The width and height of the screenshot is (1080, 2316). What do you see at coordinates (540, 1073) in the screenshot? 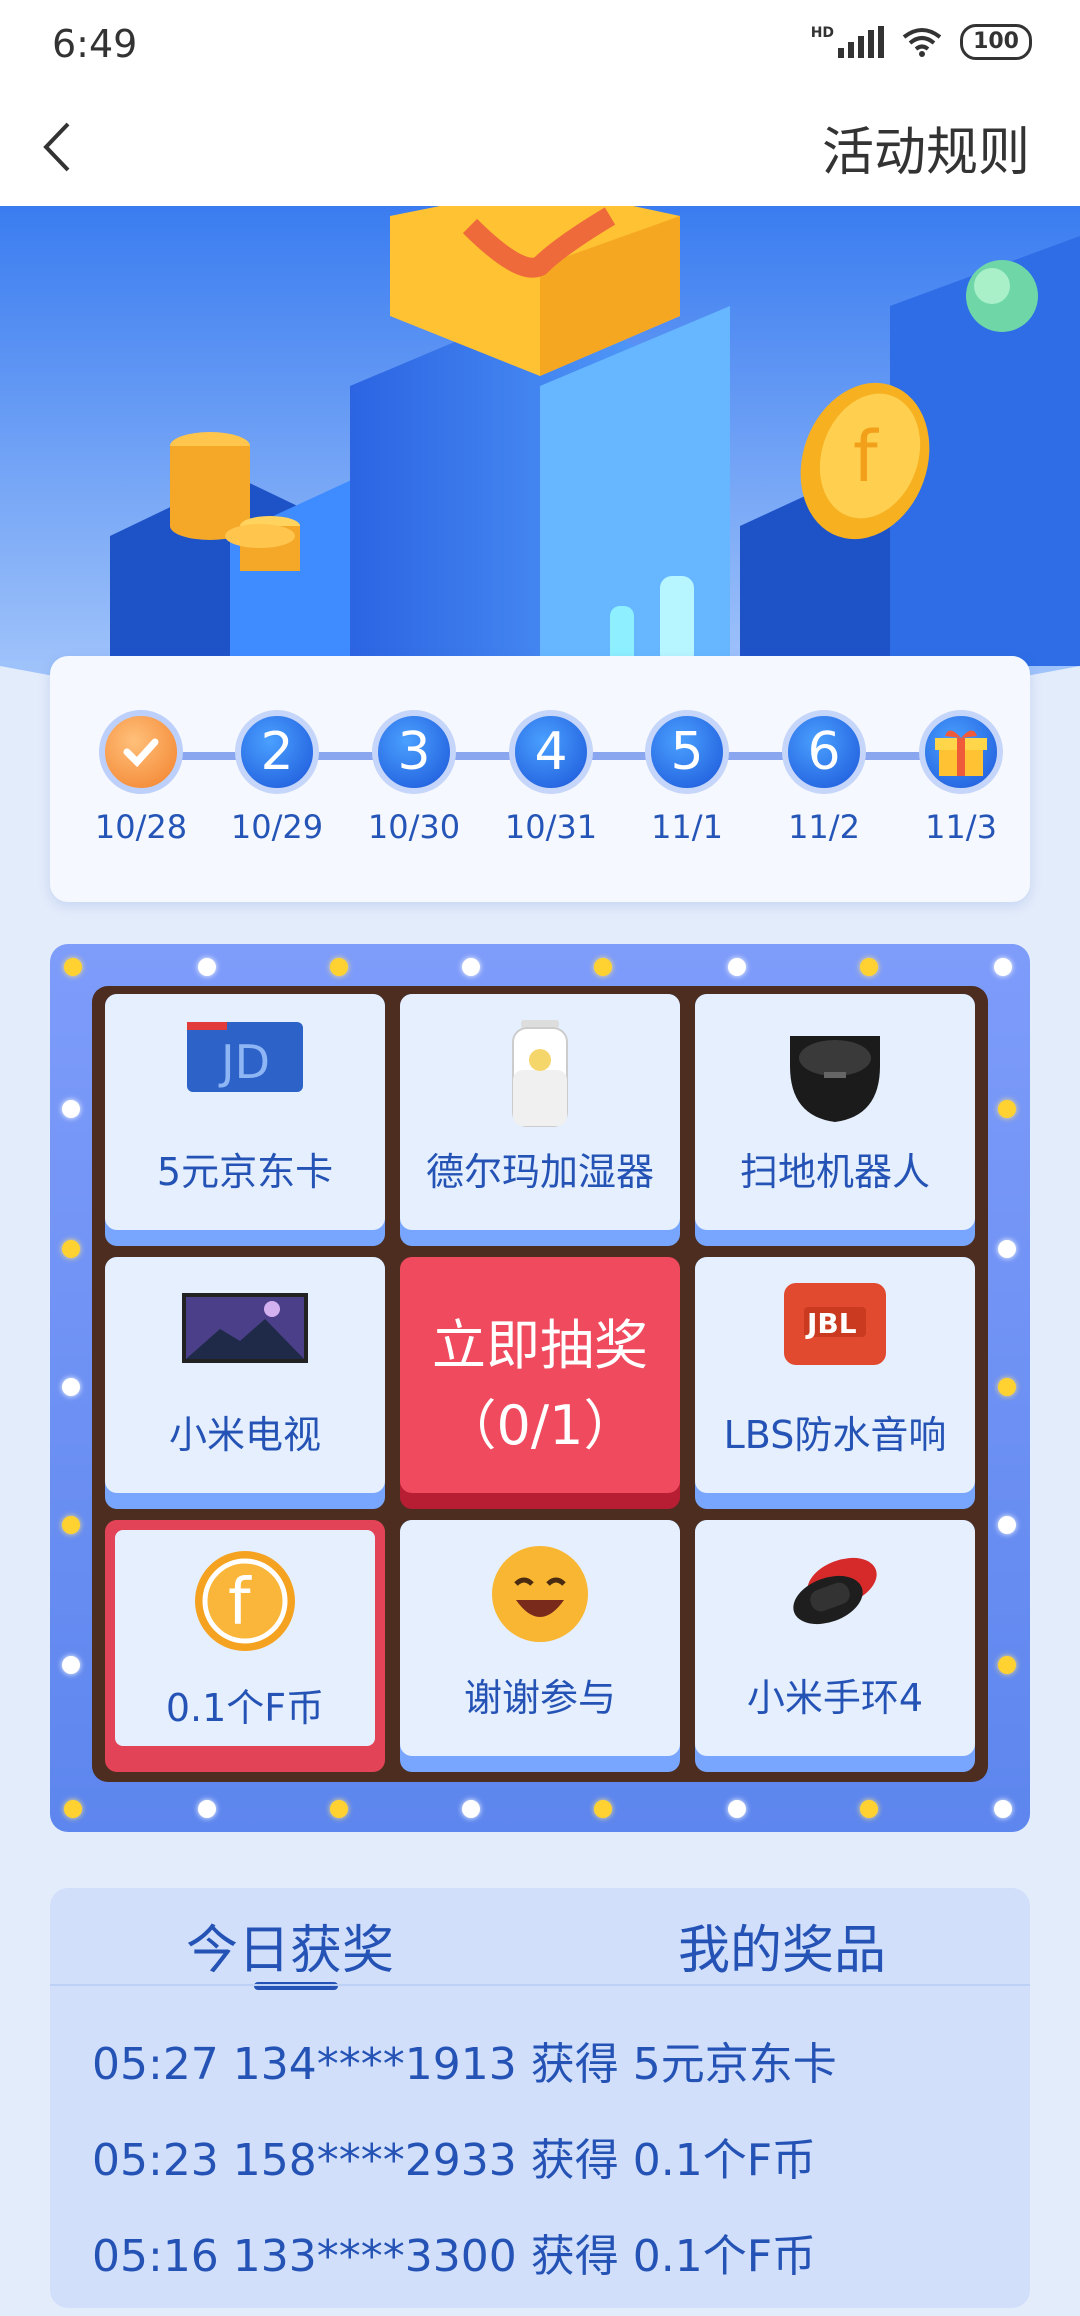
I see `humidifier-icon` at bounding box center [540, 1073].